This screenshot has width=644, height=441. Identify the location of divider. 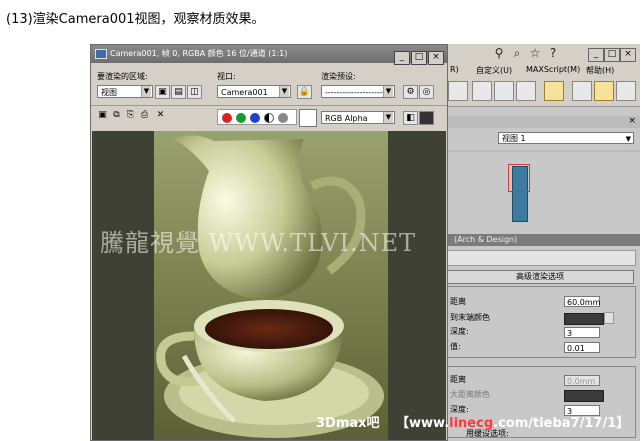
(269, 105).